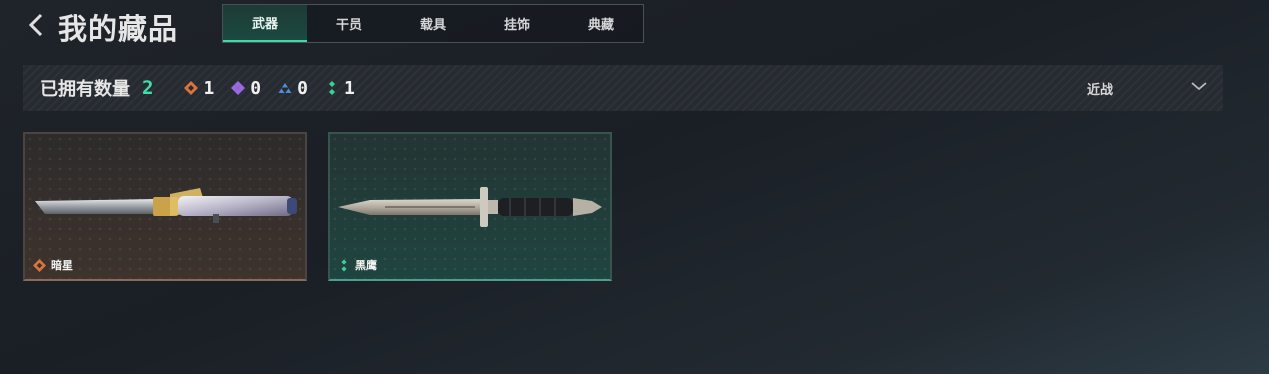 This screenshot has height=374, width=1269. Describe the element at coordinates (349, 23) in the screenshot. I see `tab-operators: 干员` at that location.